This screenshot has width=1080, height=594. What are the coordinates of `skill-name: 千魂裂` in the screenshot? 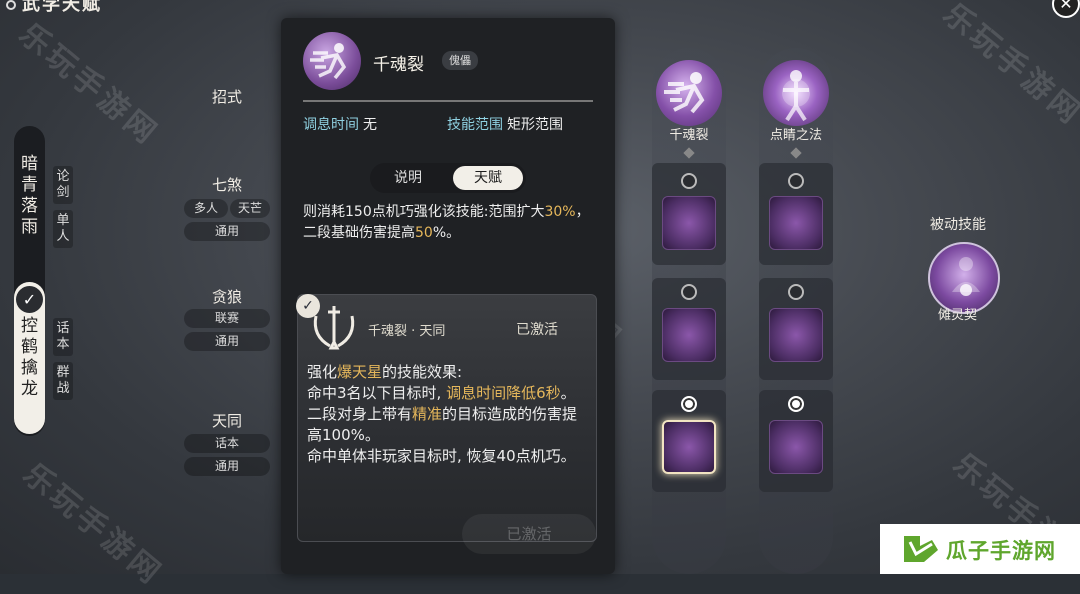 It's located at (398, 65).